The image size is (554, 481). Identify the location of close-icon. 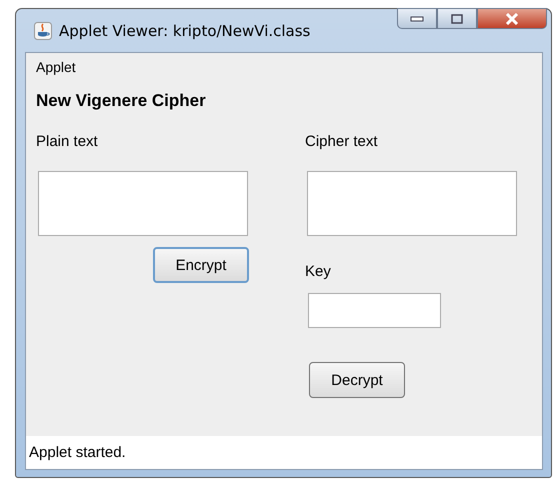
(512, 18).